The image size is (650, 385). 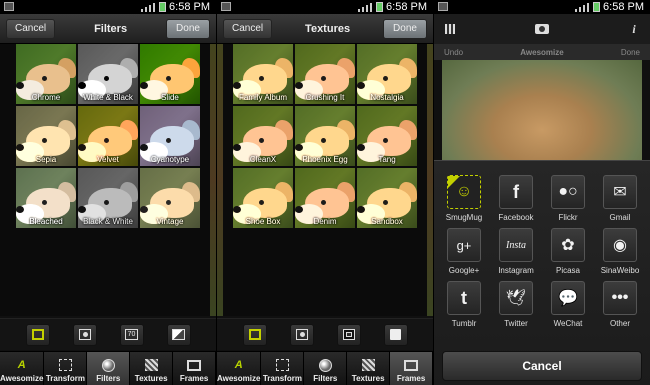 I want to click on portrait-icon, so click(x=301, y=334).